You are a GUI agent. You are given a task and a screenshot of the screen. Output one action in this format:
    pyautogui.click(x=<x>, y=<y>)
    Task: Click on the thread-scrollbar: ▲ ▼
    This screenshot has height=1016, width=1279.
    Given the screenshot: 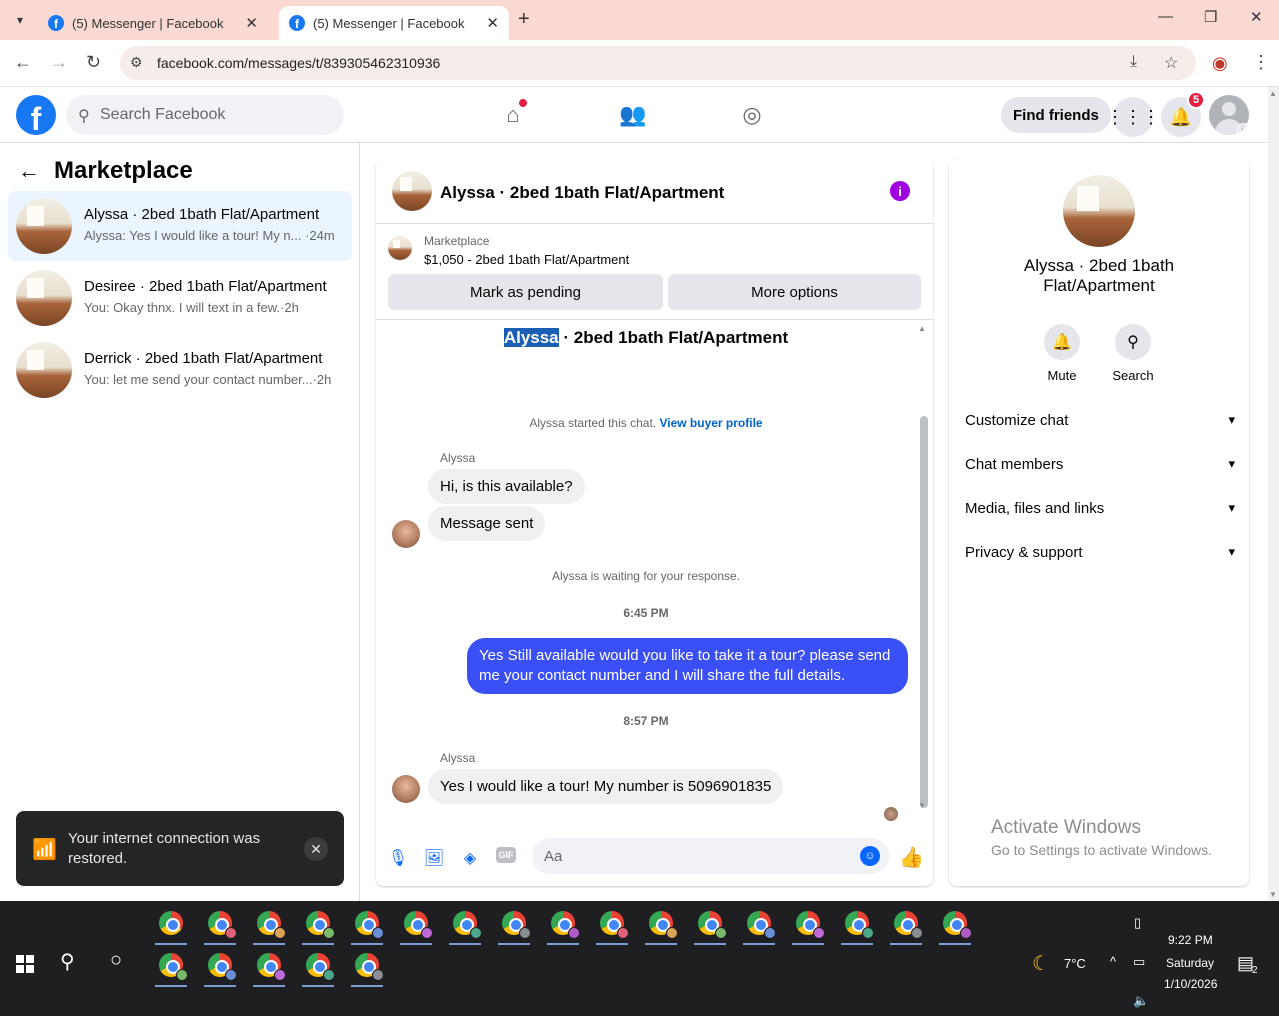 What is the action you would take?
    pyautogui.click(x=923, y=567)
    